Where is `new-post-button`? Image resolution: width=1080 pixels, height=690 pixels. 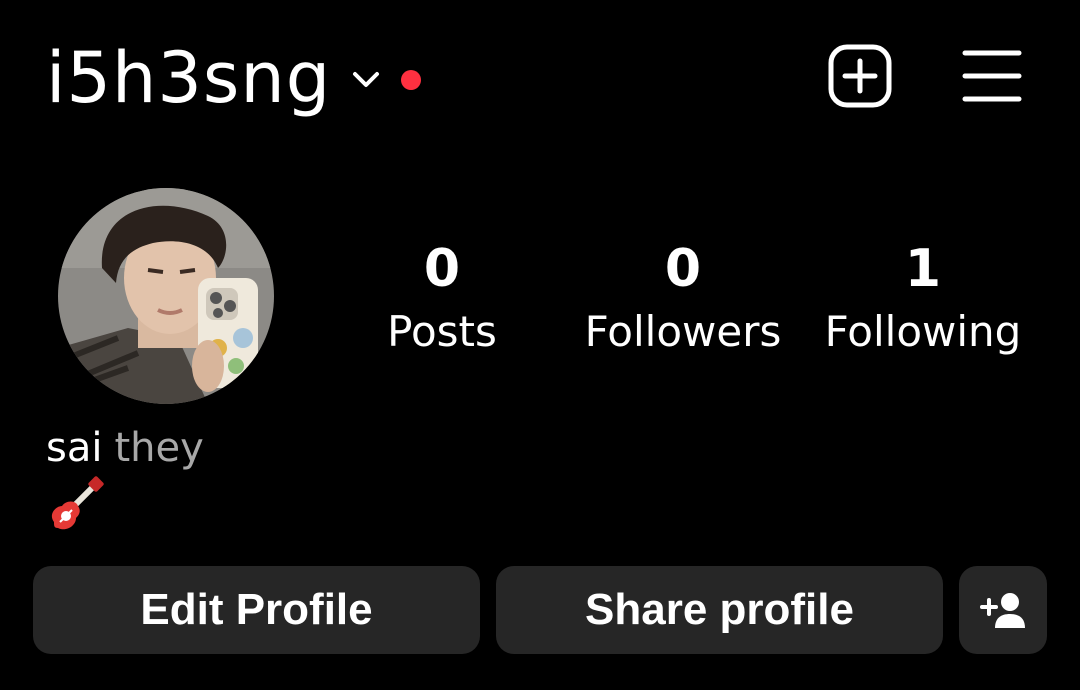 new-post-button is located at coordinates (860, 76).